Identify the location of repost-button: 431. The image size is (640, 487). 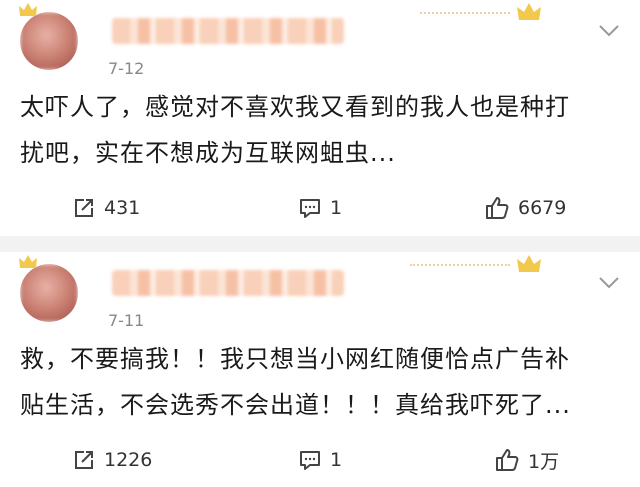
(106, 208).